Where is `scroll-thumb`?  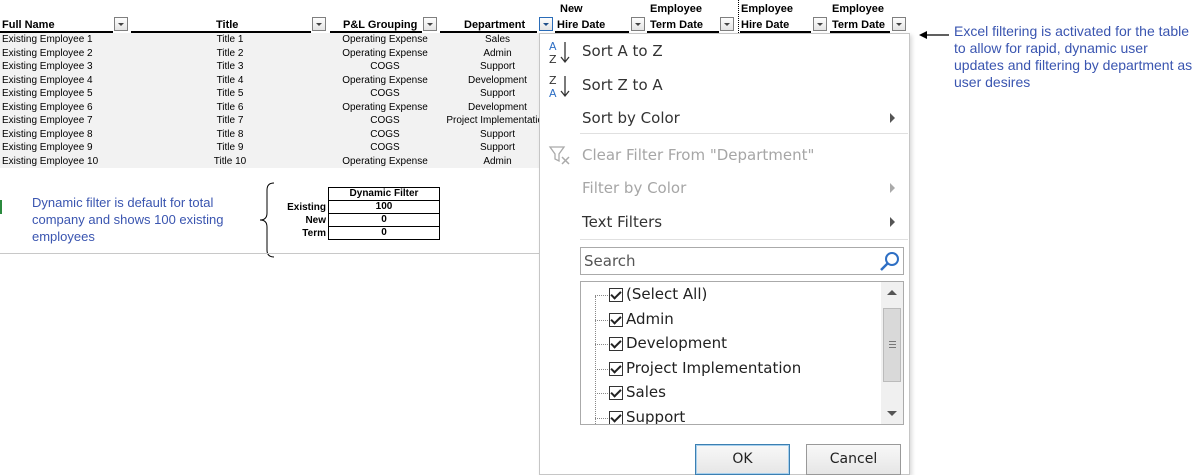
scroll-thumb is located at coordinates (892, 345).